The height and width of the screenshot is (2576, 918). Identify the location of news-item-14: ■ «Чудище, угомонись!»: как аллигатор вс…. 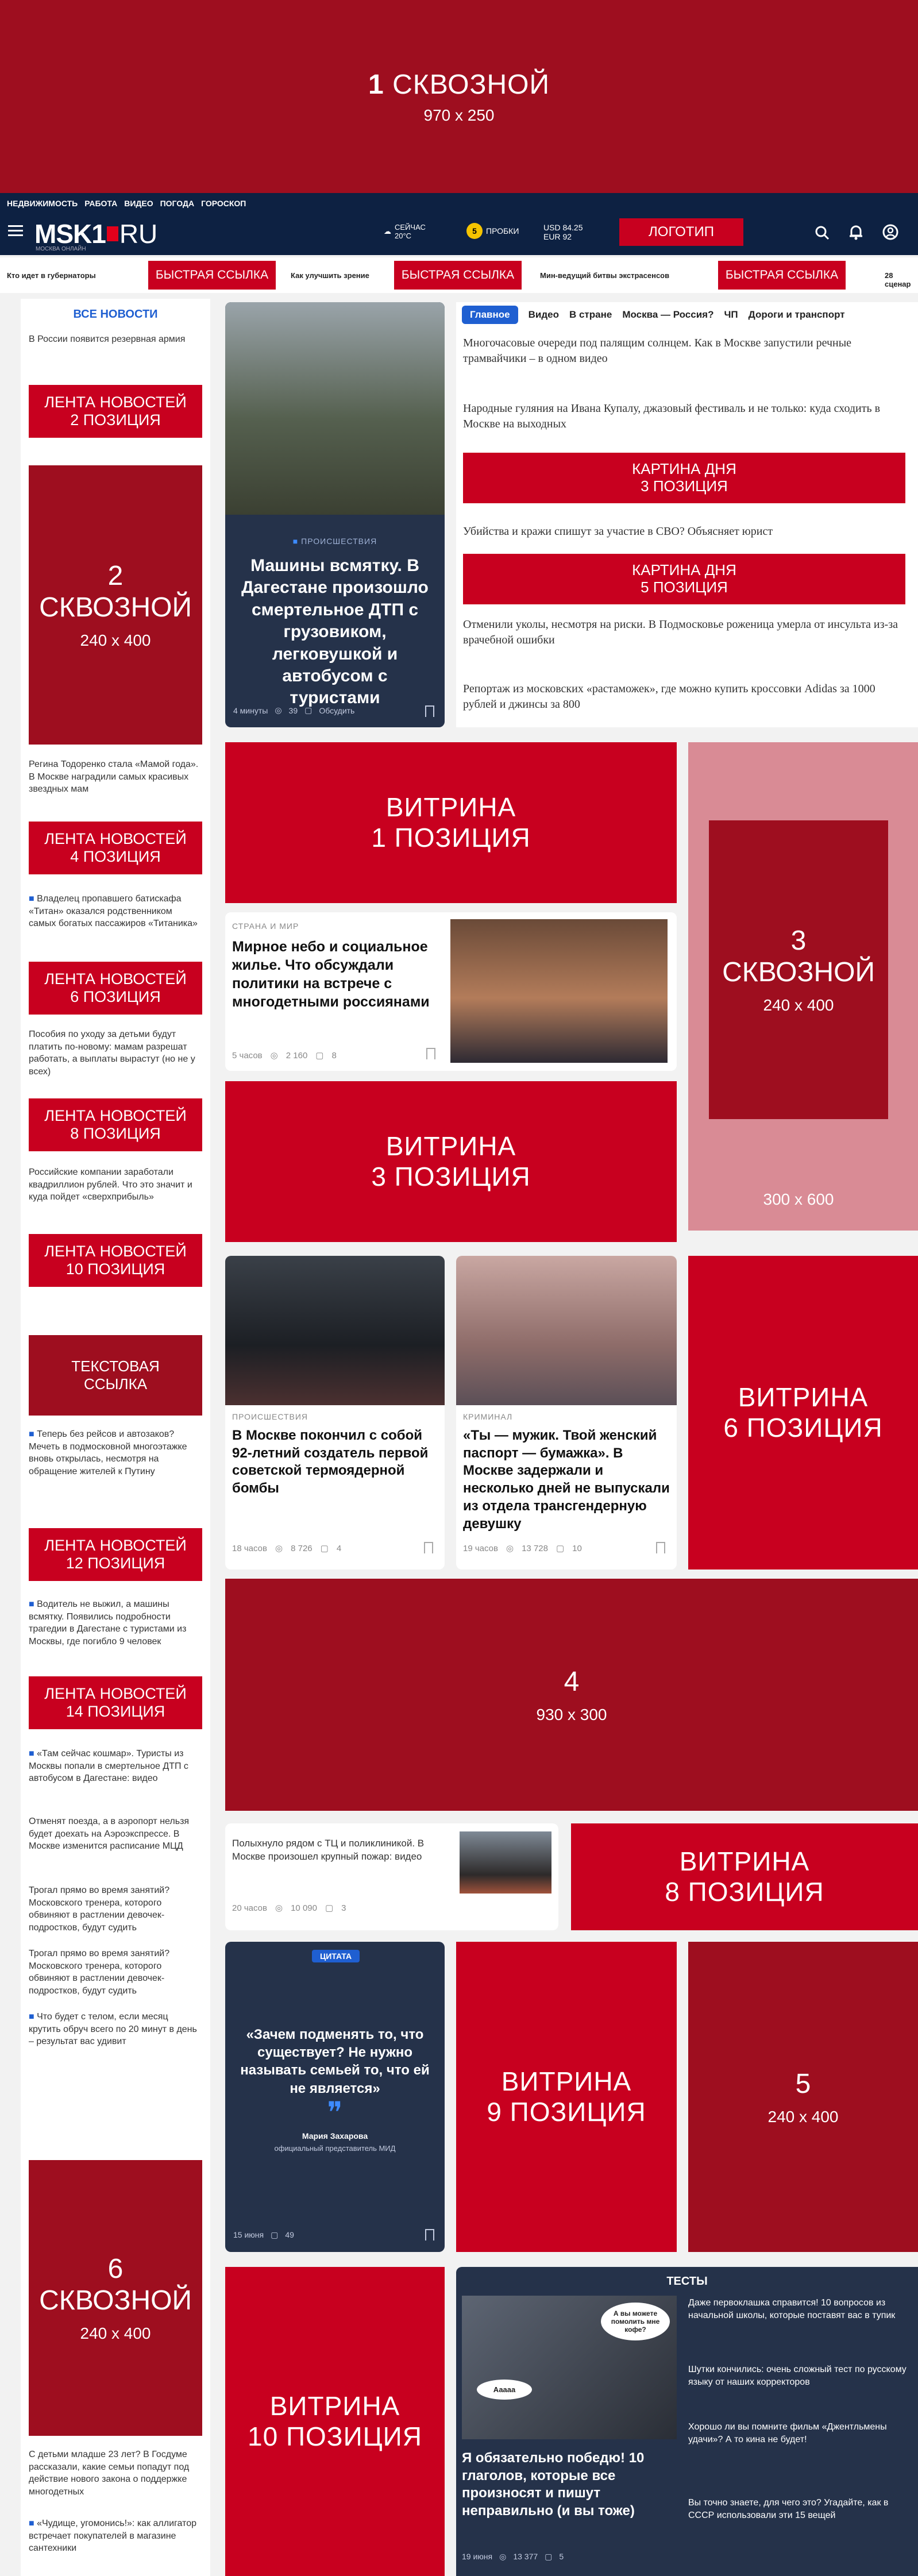
(115, 2536).